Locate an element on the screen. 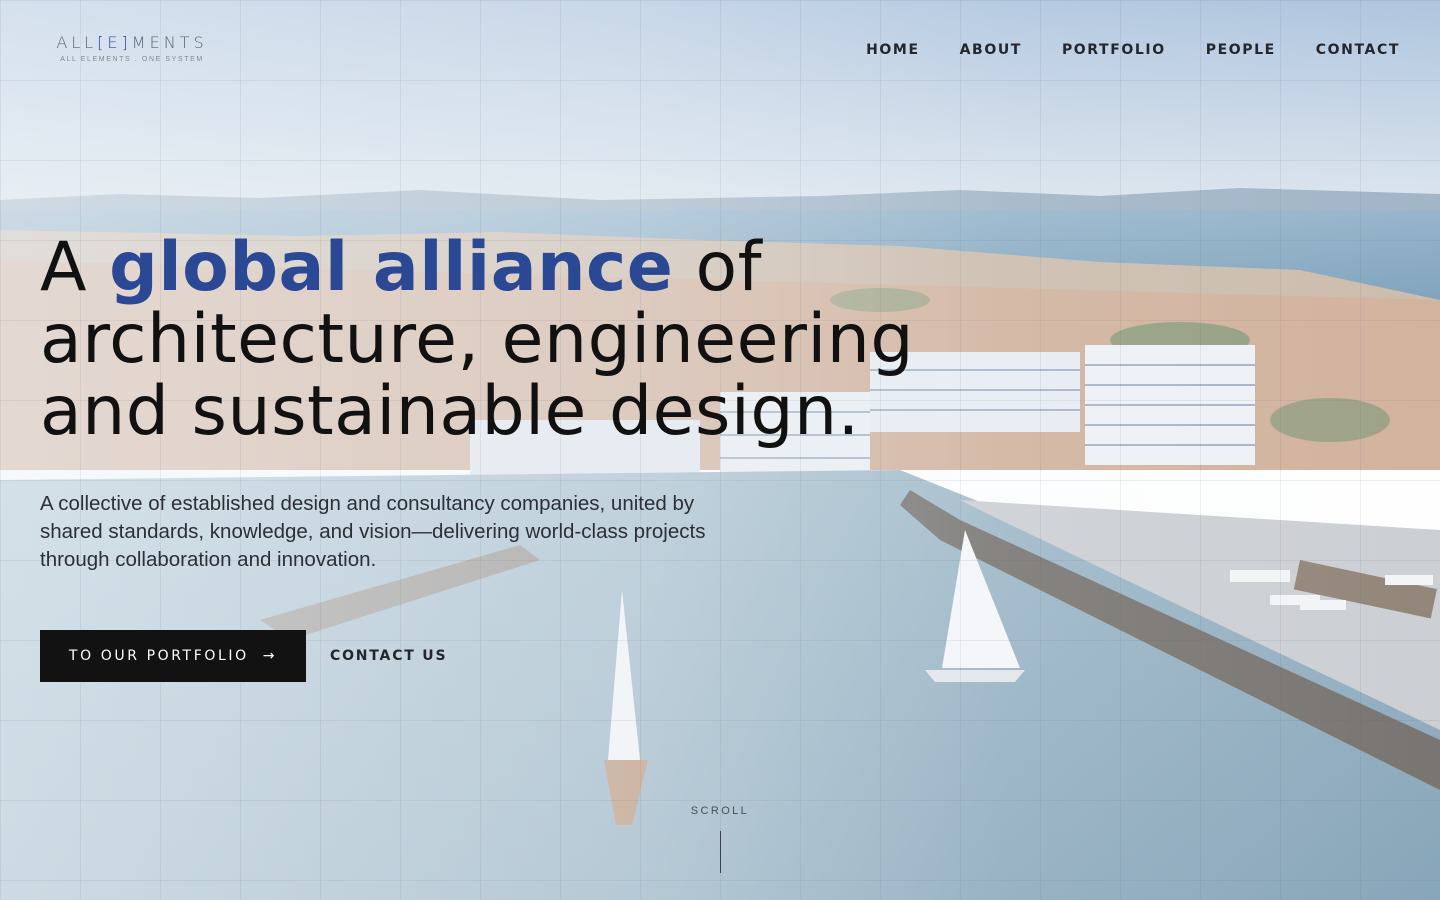  nav-contact: CONTACT is located at coordinates (1358, 50).